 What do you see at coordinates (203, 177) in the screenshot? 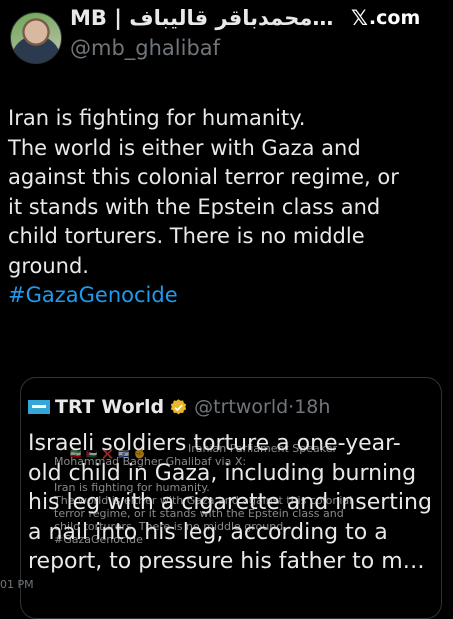
I see `tweet-line: against this colonial terror regime, or` at bounding box center [203, 177].